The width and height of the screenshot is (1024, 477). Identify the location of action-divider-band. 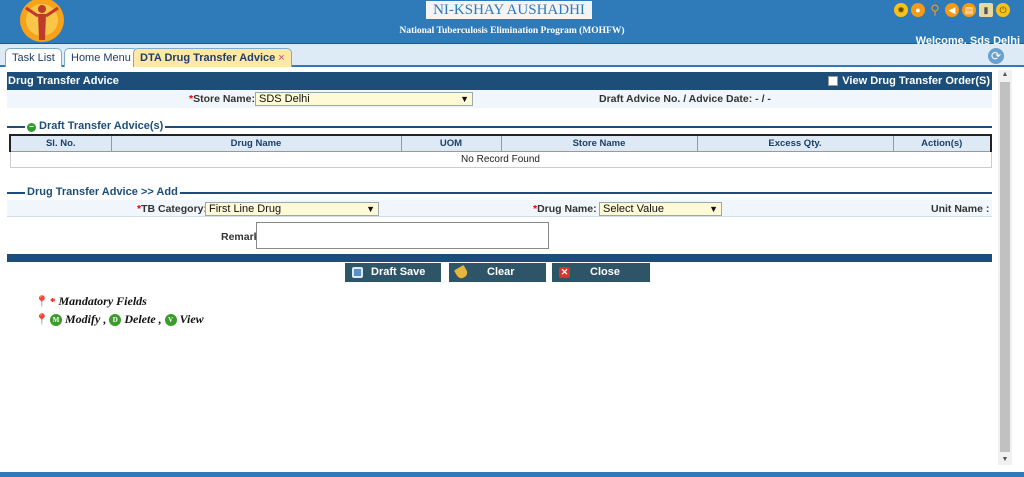
(499, 258).